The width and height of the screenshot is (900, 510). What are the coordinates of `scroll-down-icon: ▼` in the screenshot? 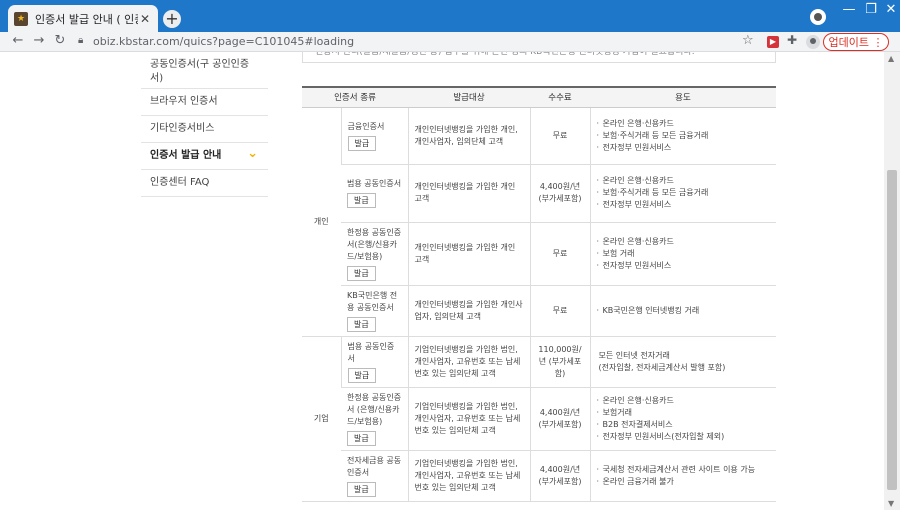 It's located at (891, 503).